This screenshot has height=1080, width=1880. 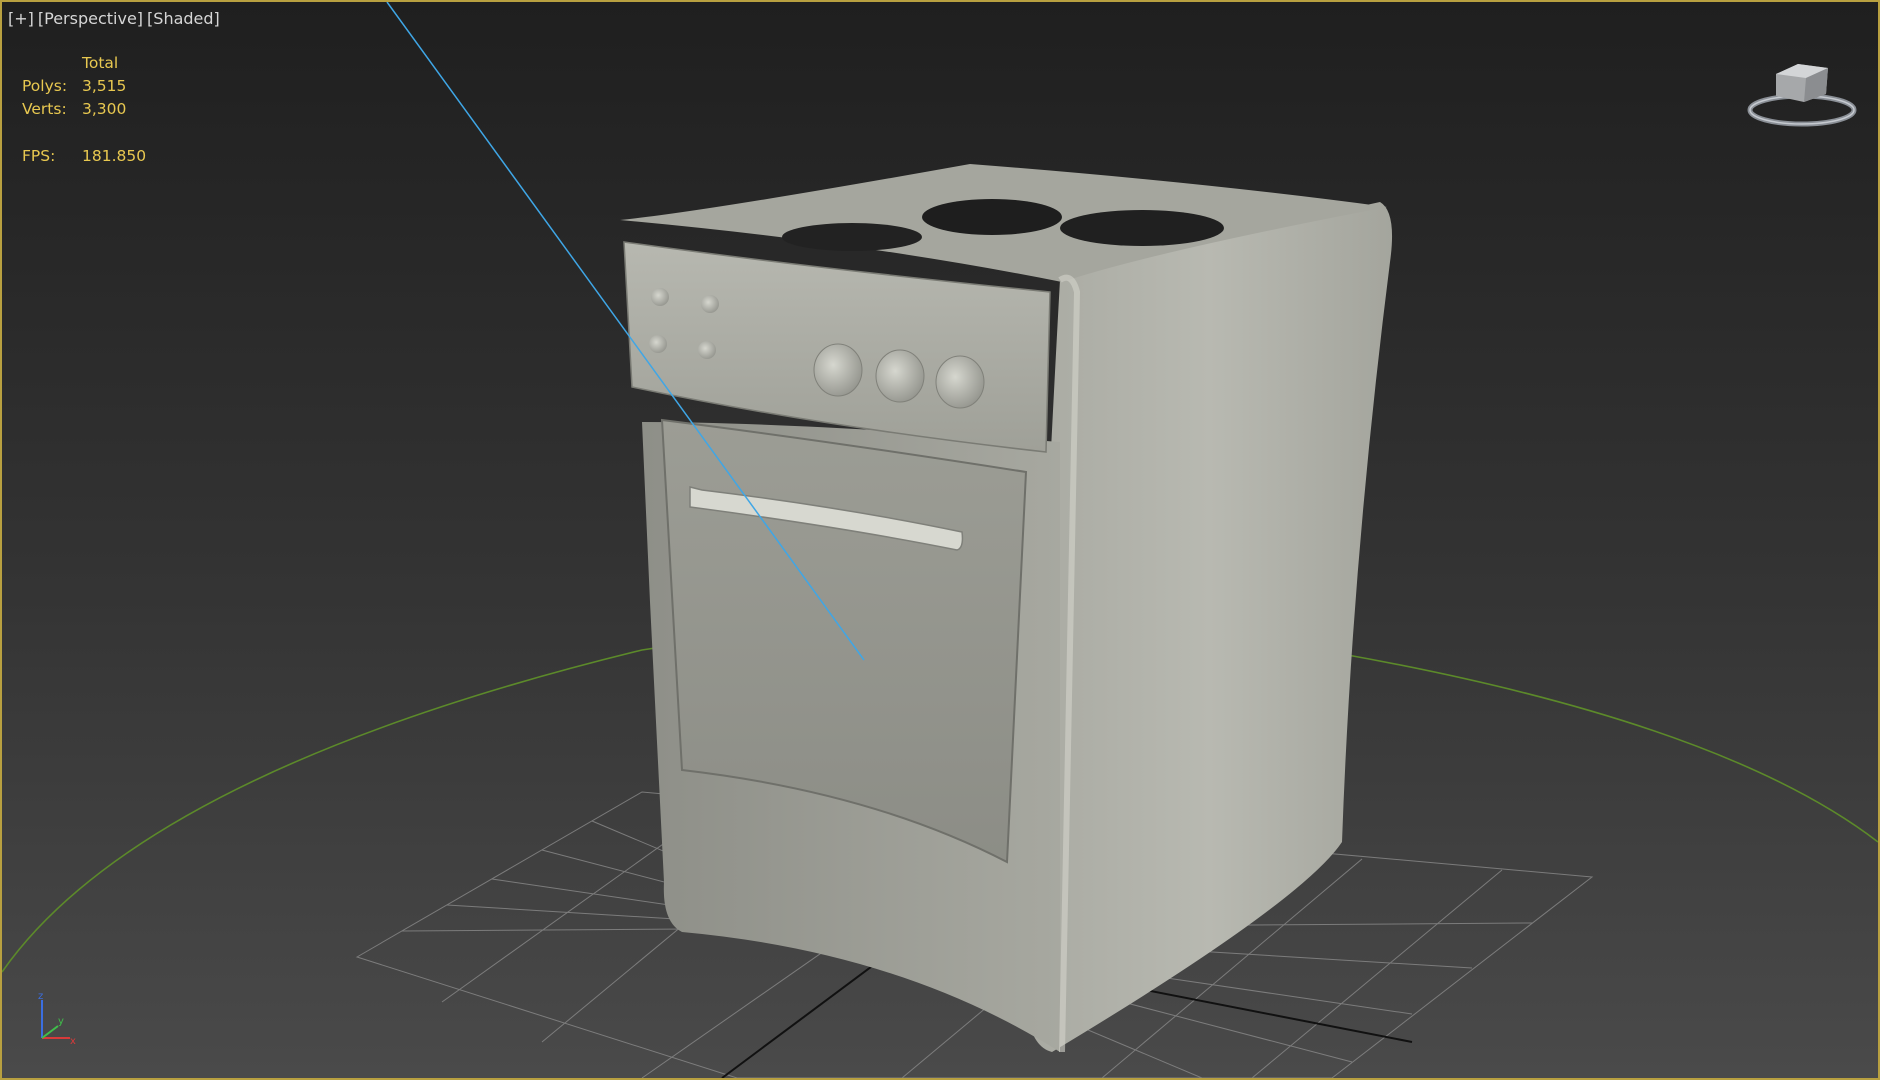 I want to click on axis-y-label: y, so click(x=61, y=1021).